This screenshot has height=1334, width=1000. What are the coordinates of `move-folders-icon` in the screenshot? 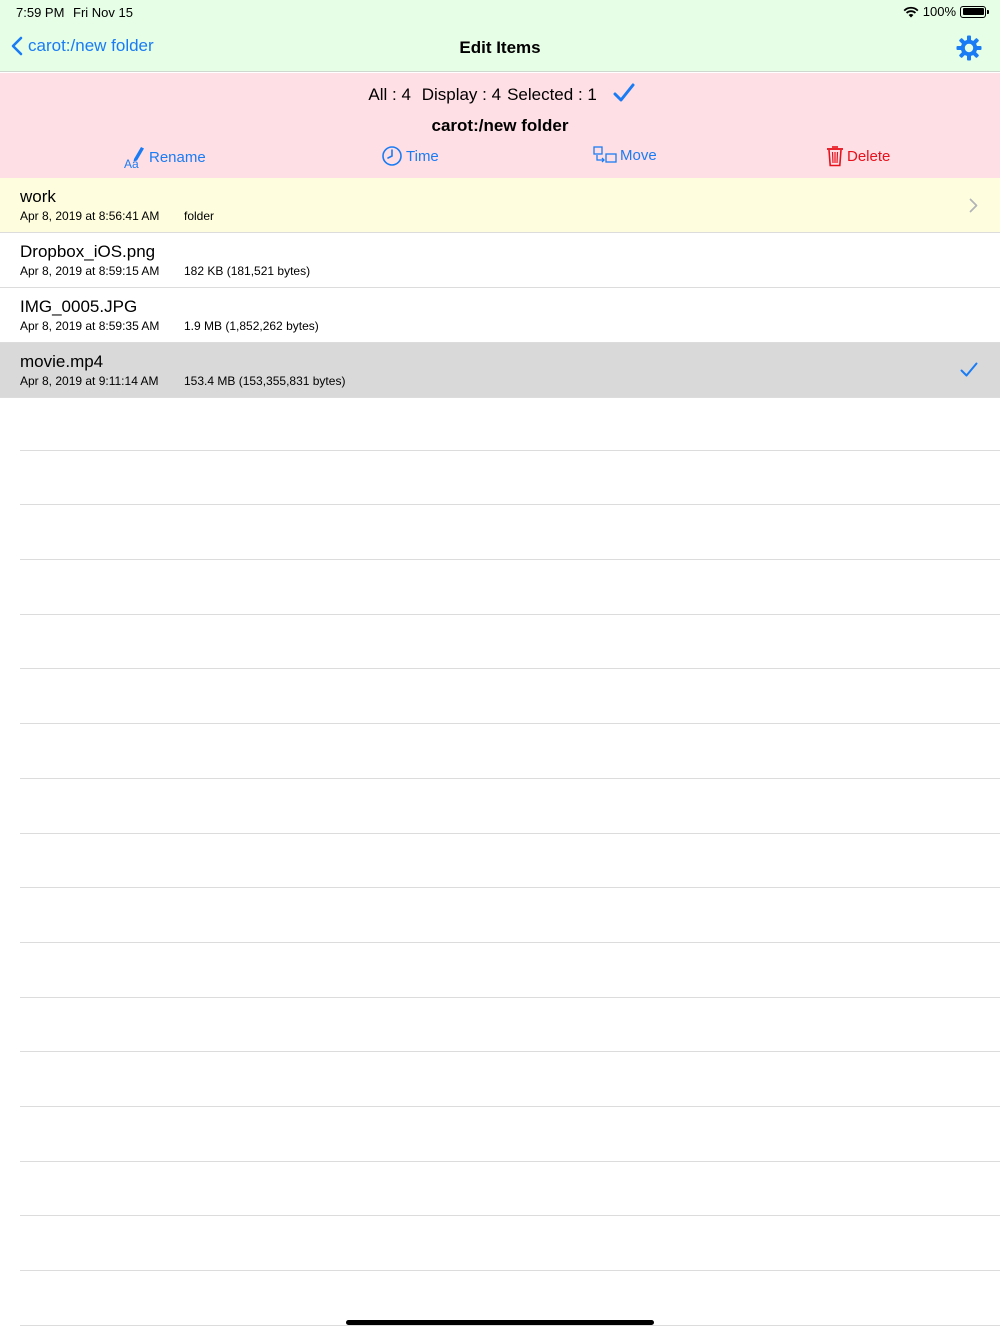 It's located at (605, 154).